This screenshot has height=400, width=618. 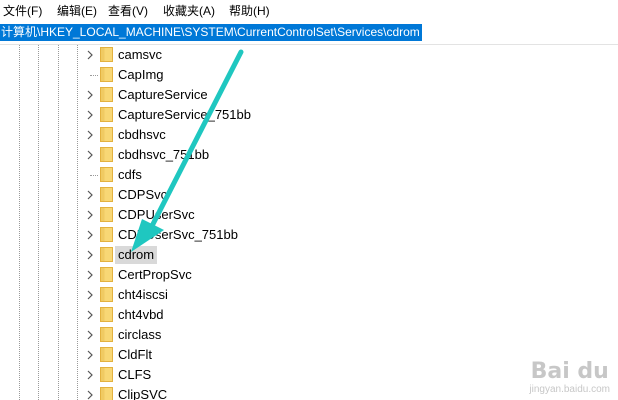 I want to click on tree-item-label: cht4iscsi, so click(x=143, y=295).